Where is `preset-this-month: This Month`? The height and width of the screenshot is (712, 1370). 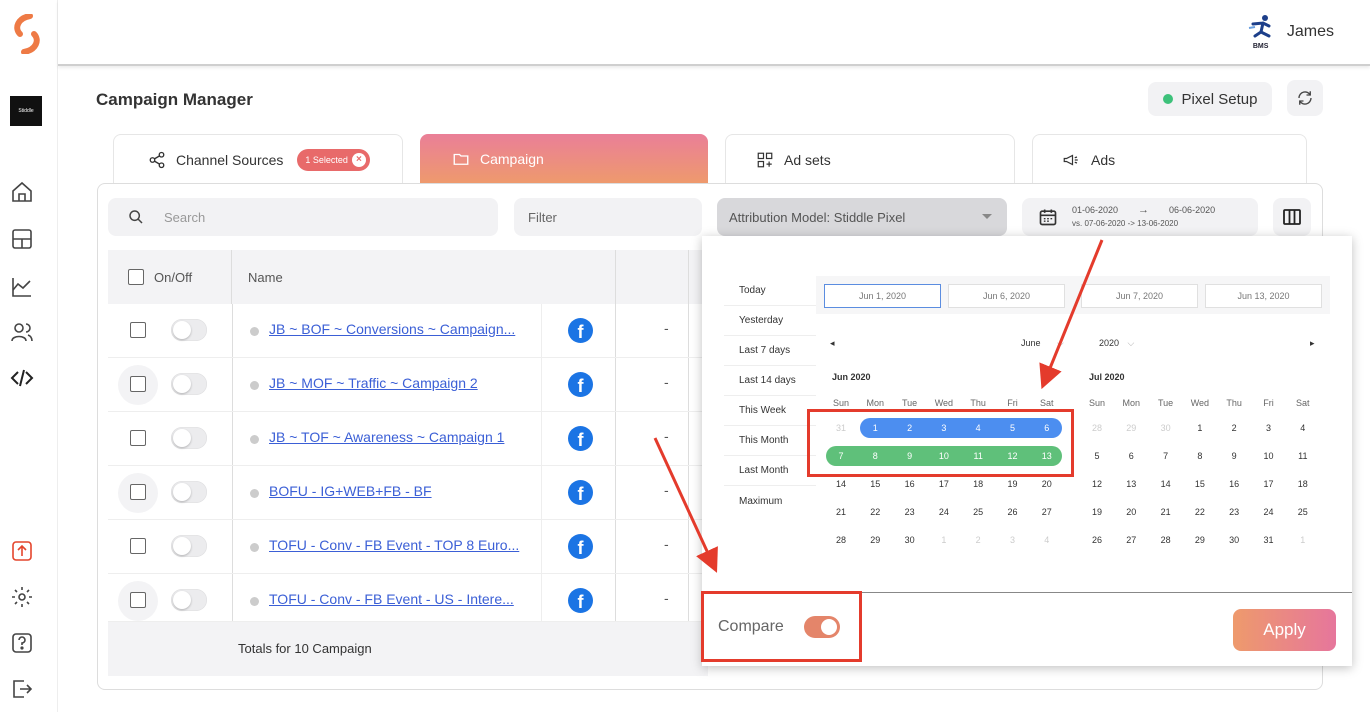
preset-this-month: This Month is located at coordinates (770, 441).